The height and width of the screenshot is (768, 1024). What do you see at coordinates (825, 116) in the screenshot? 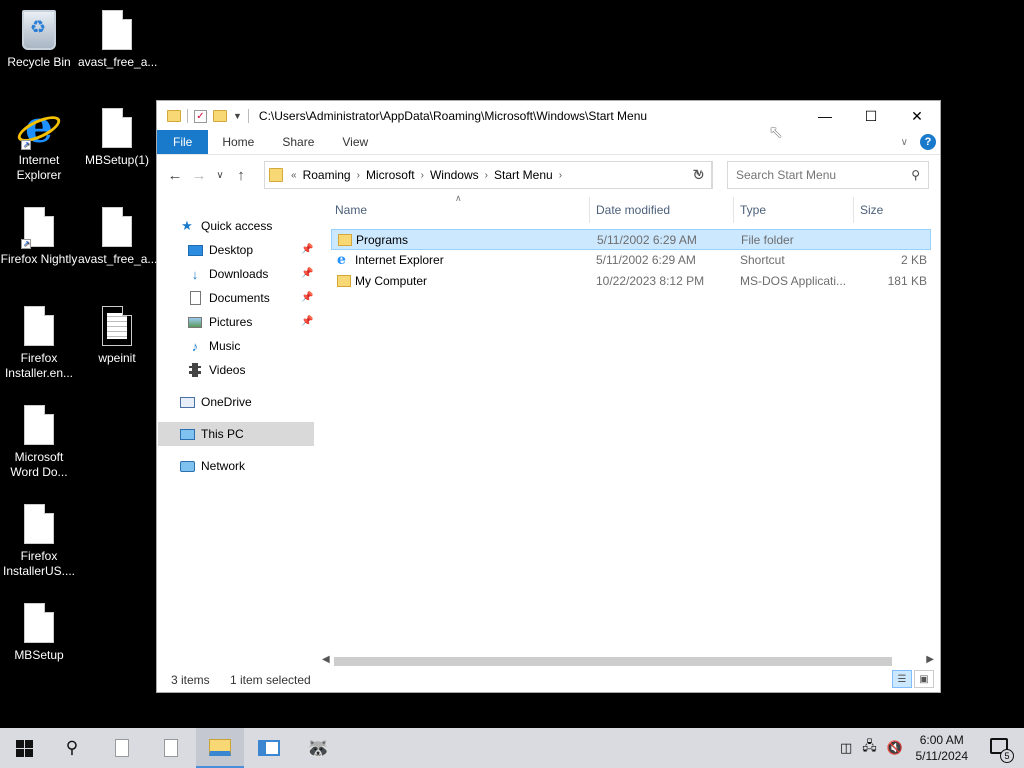
I see `minimize-button: —` at bounding box center [825, 116].